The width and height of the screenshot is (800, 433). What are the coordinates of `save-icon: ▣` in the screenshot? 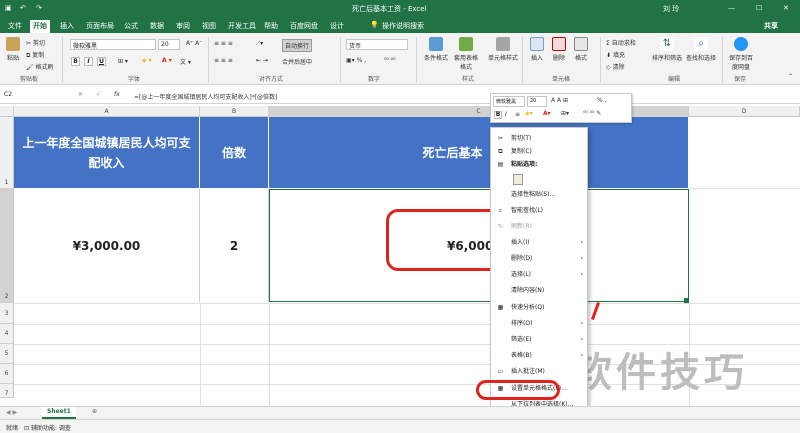 It's located at (8, 8).